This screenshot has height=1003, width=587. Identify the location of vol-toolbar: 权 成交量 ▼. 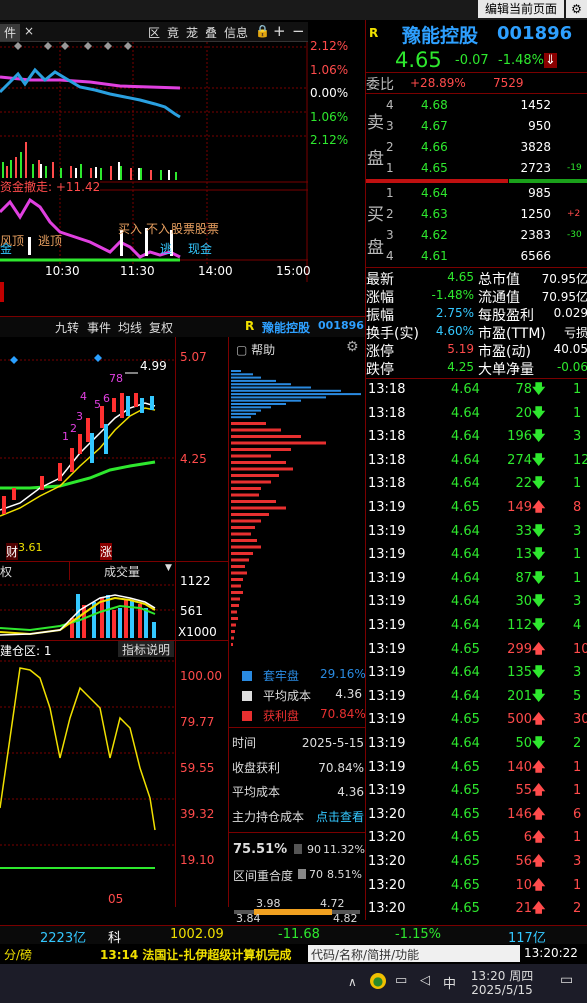
(87, 571).